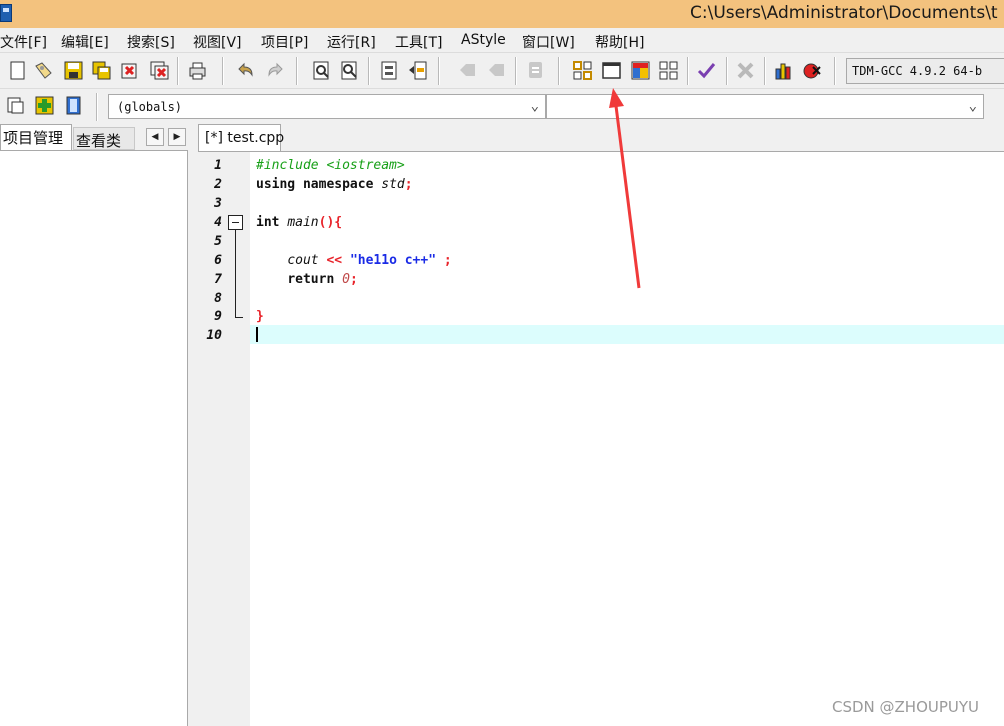  Describe the element at coordinates (218, 184) in the screenshot. I see `line-number: 2` at that location.